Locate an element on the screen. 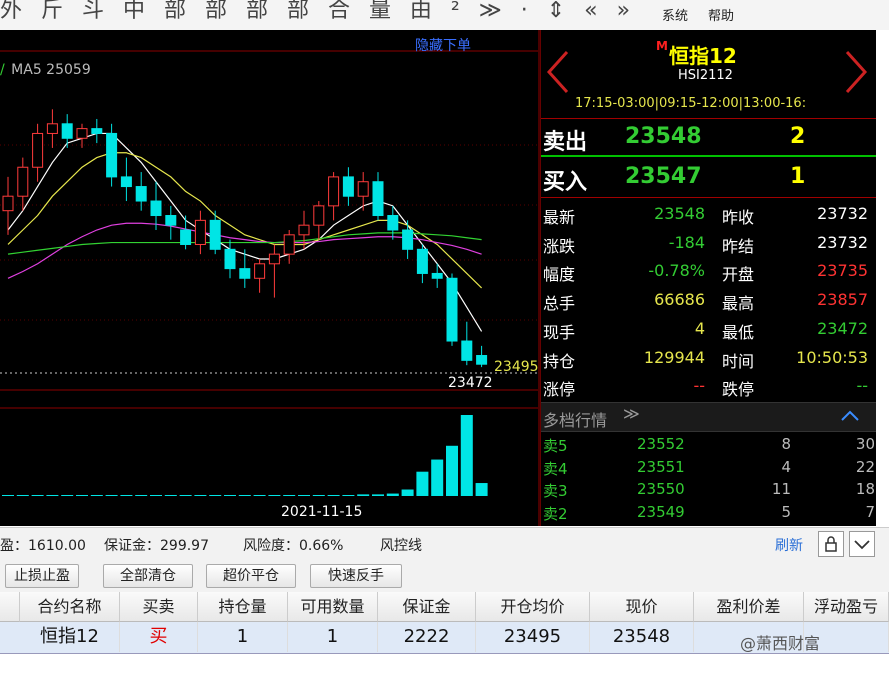 The height and width of the screenshot is (684, 889). table-header-cell: 盈利价差 is located at coordinates (749, 607).